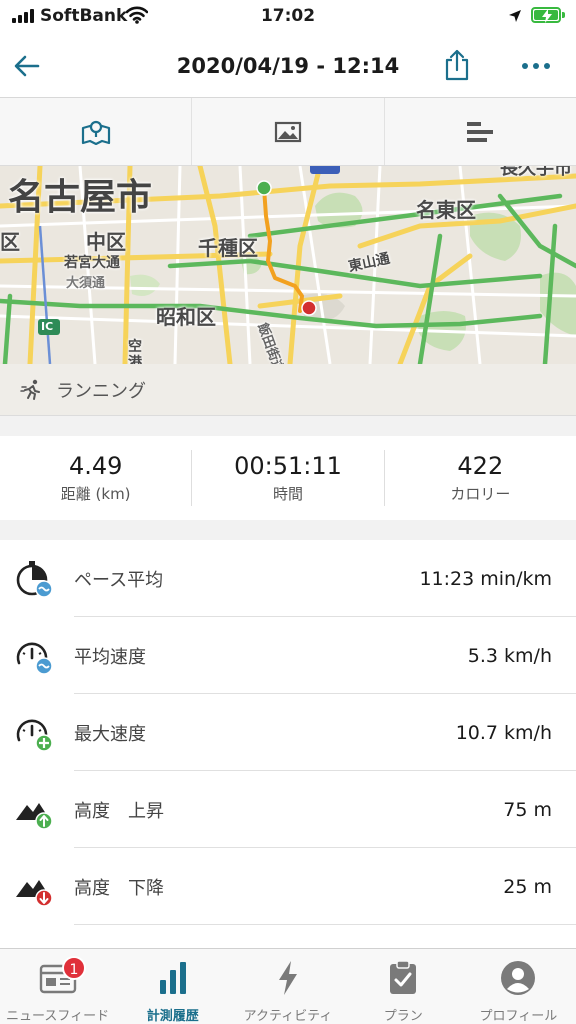  I want to click on map-label-naka: 中区, so click(106, 242).